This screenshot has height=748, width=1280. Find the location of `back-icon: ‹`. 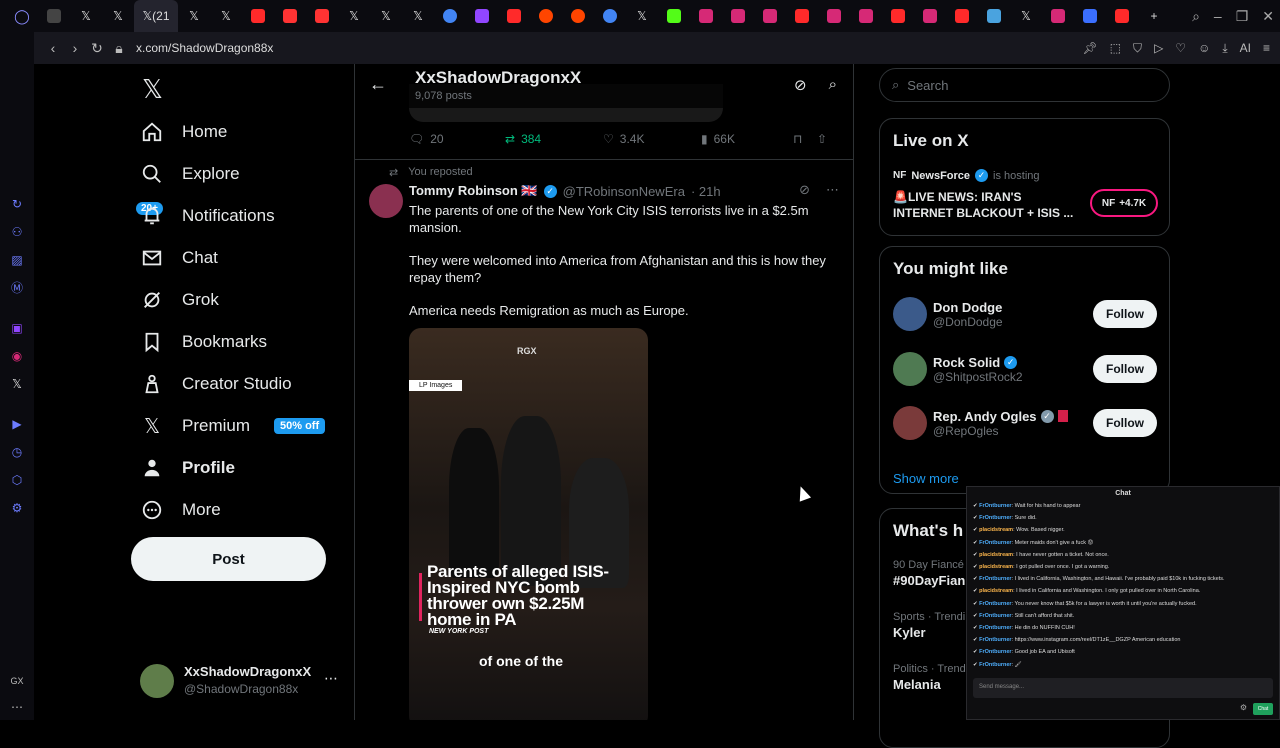

back-icon: ‹ is located at coordinates (53, 48).